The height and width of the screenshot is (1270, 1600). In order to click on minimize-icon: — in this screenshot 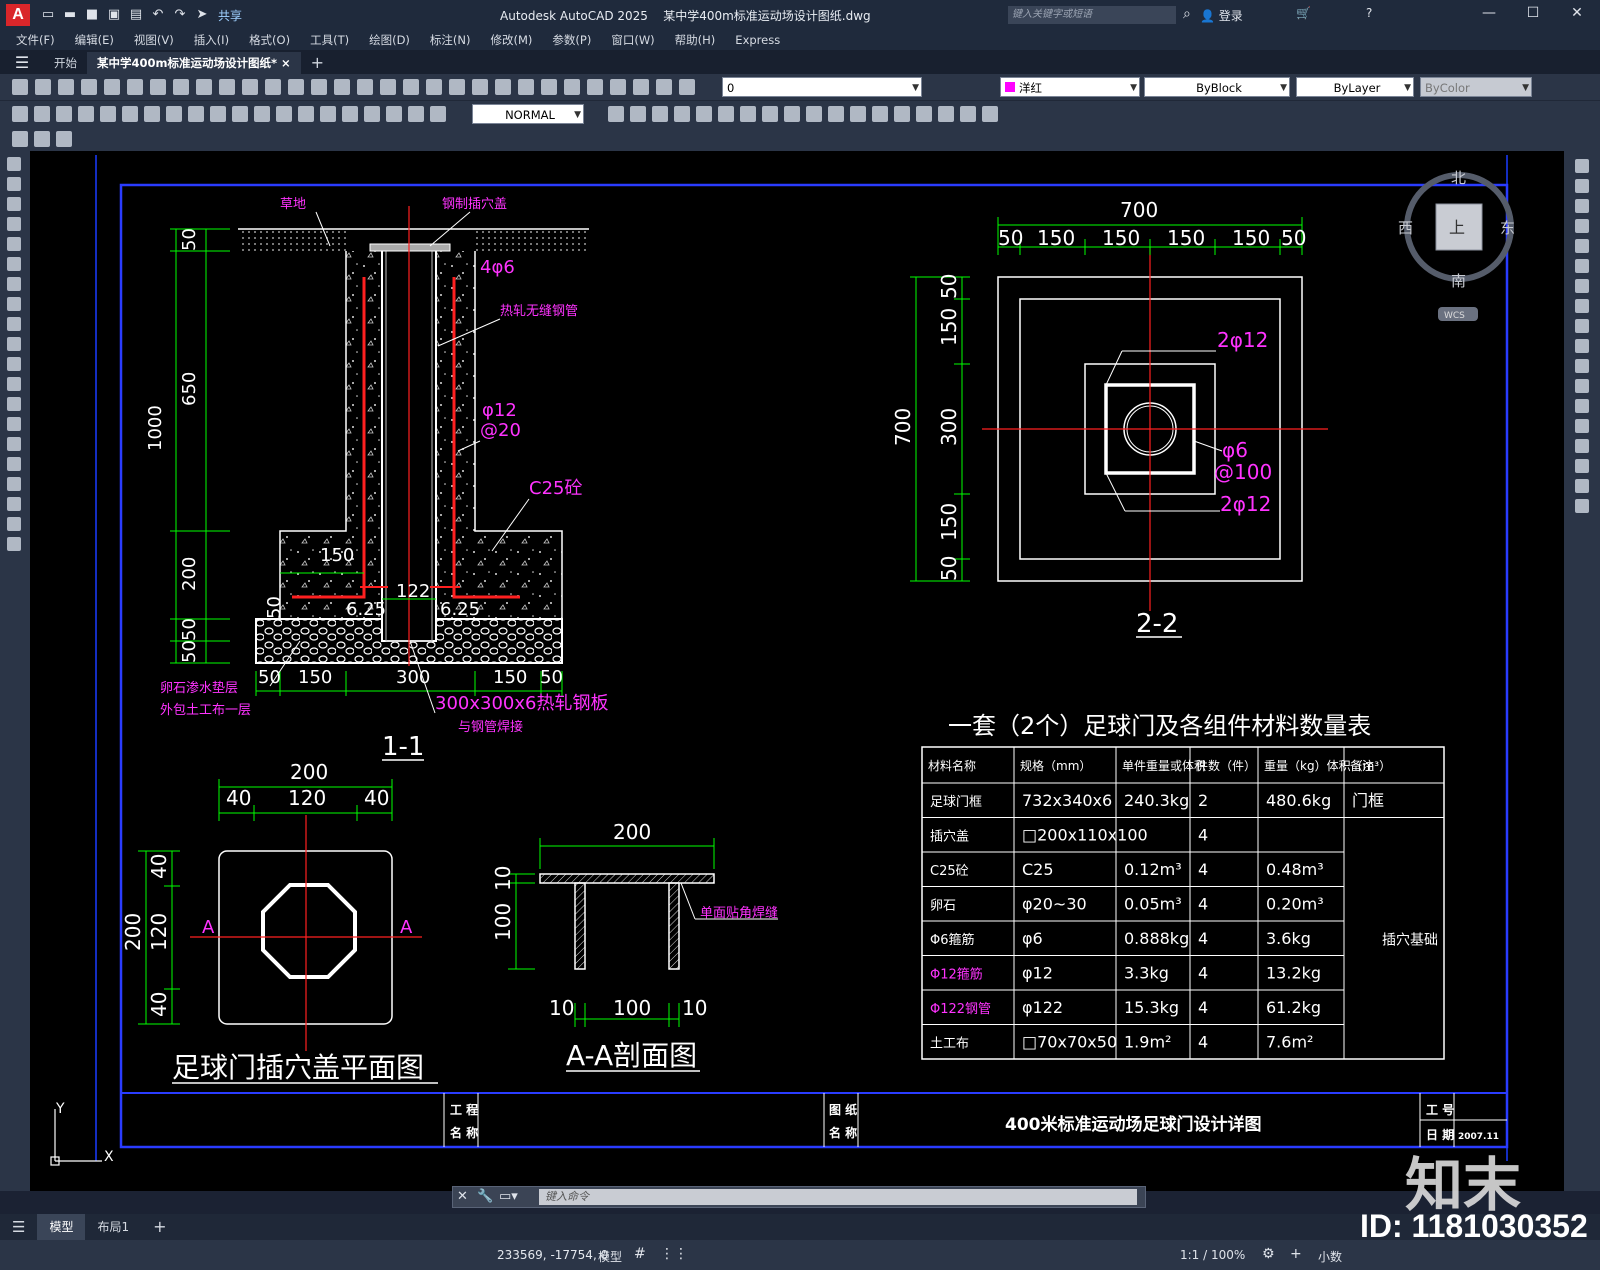, I will do `click(1489, 13)`.